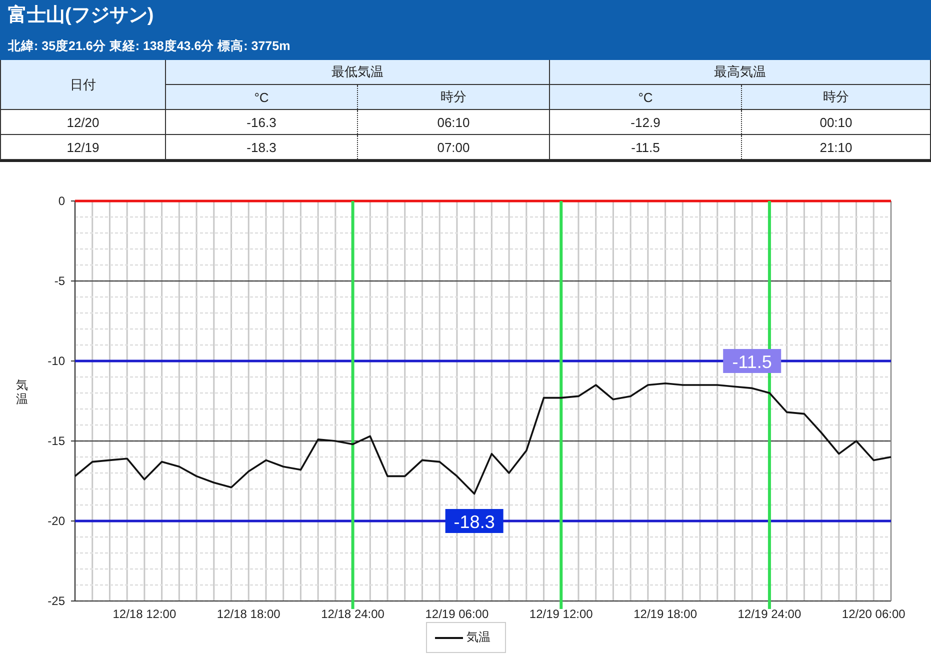 Image resolution: width=931 pixels, height=671 pixels. I want to click on y-tick-label: -10, so click(56, 361).